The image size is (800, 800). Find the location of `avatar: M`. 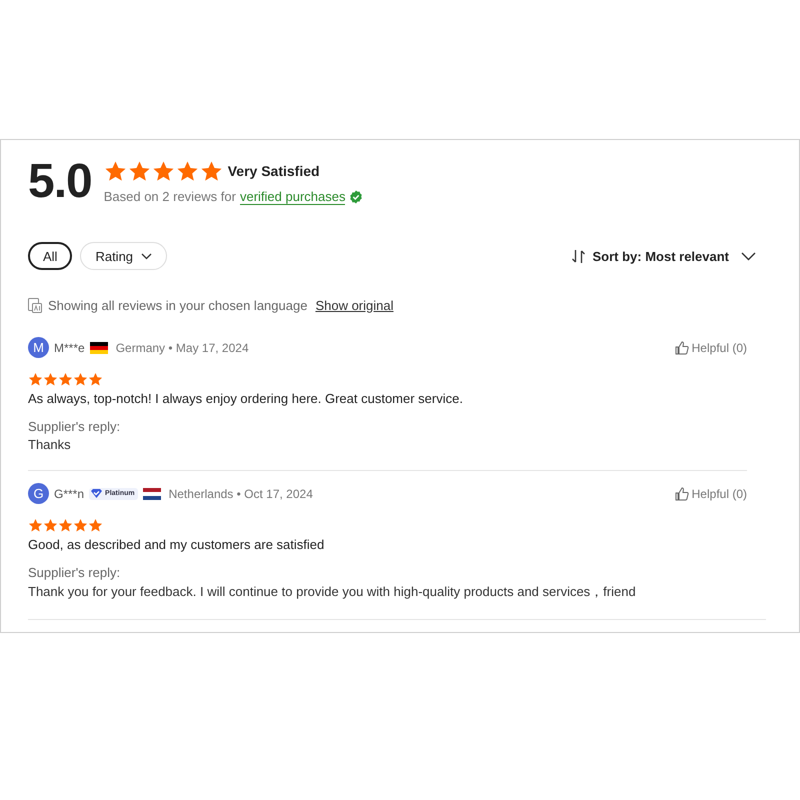

avatar: M is located at coordinates (38, 347).